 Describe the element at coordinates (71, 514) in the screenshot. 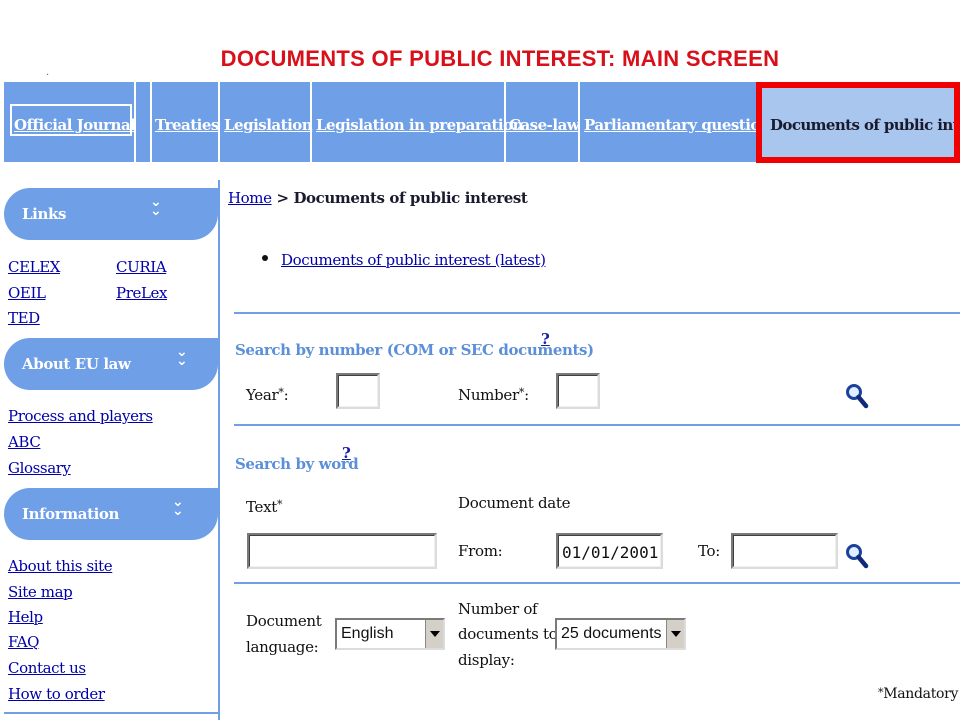

I see `sidebar-header-label: Information` at that location.